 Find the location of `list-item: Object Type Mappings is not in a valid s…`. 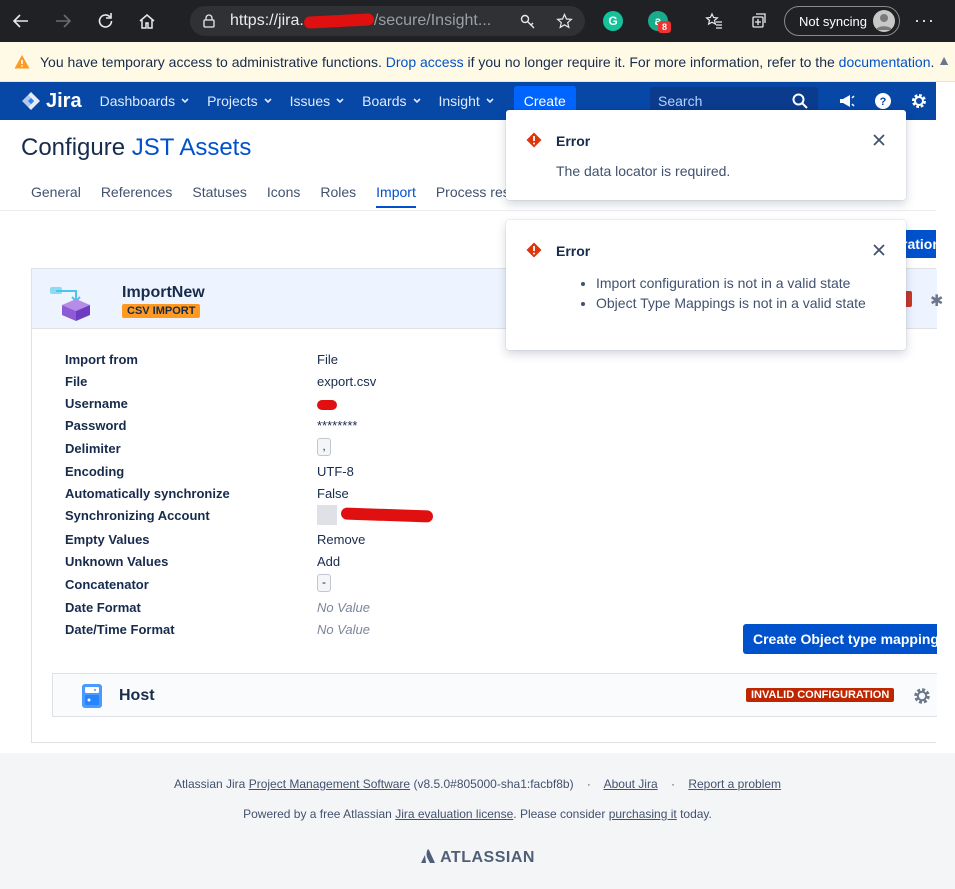

list-item: Object Type Mappings is not in a valid s… is located at coordinates (731, 303).